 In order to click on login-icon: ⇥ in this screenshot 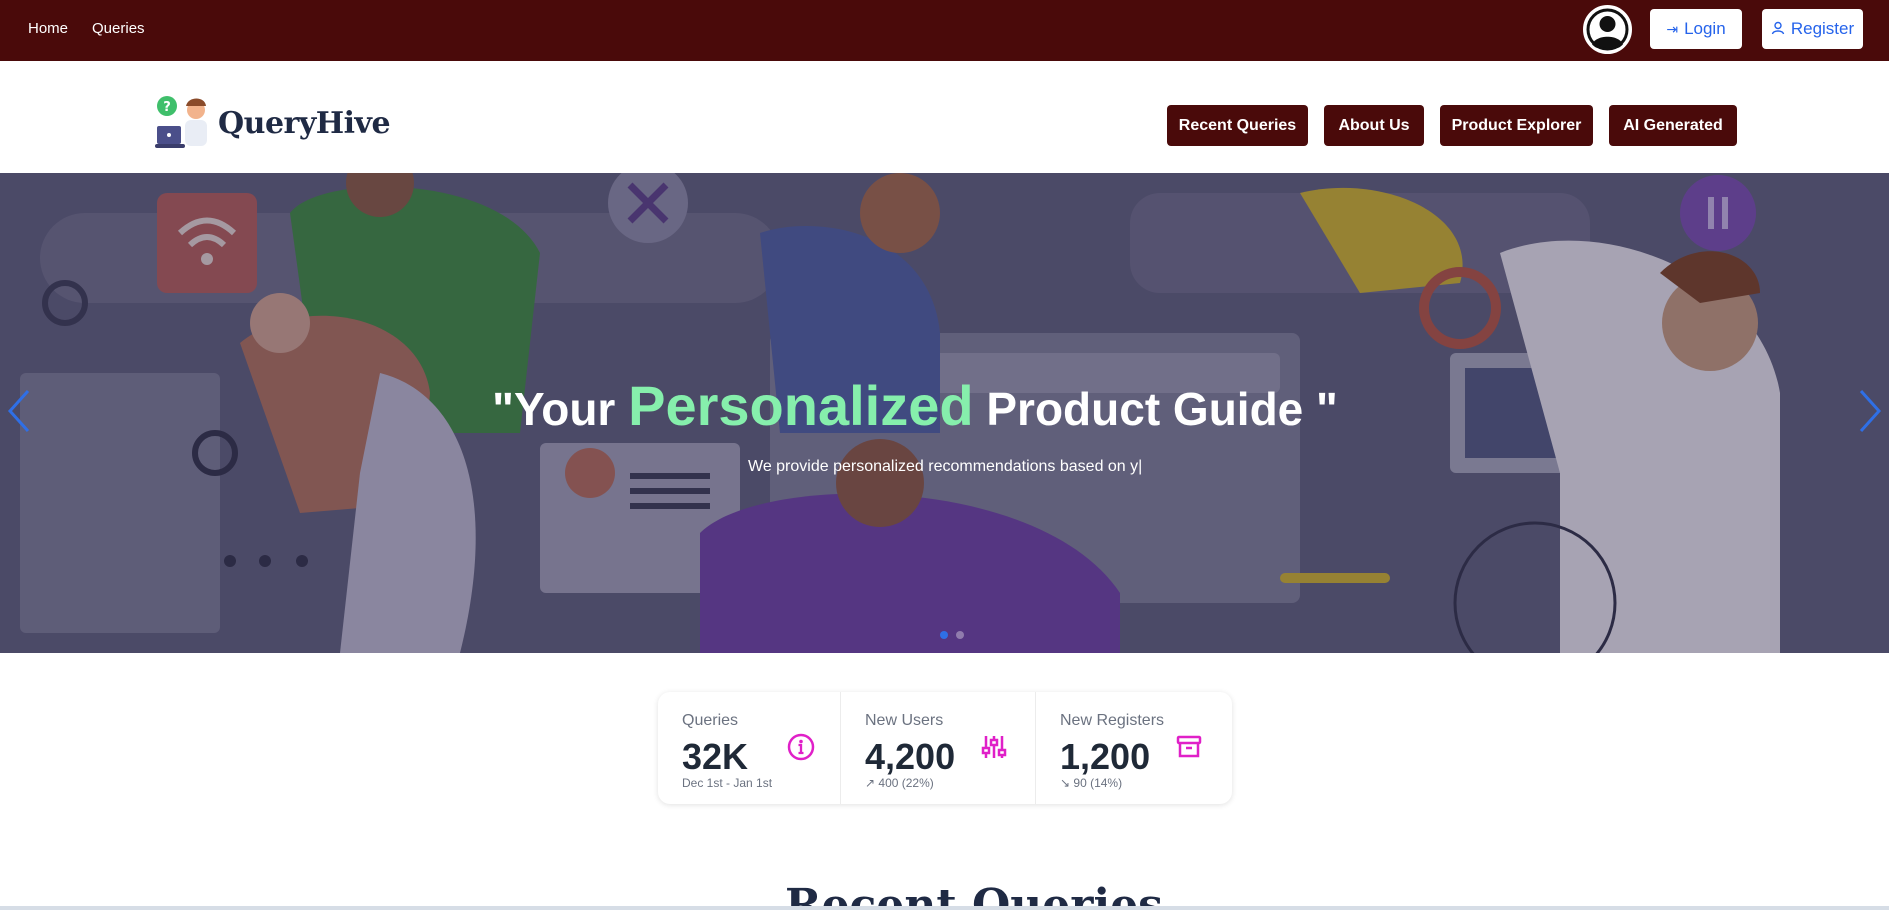, I will do `click(1672, 28)`.